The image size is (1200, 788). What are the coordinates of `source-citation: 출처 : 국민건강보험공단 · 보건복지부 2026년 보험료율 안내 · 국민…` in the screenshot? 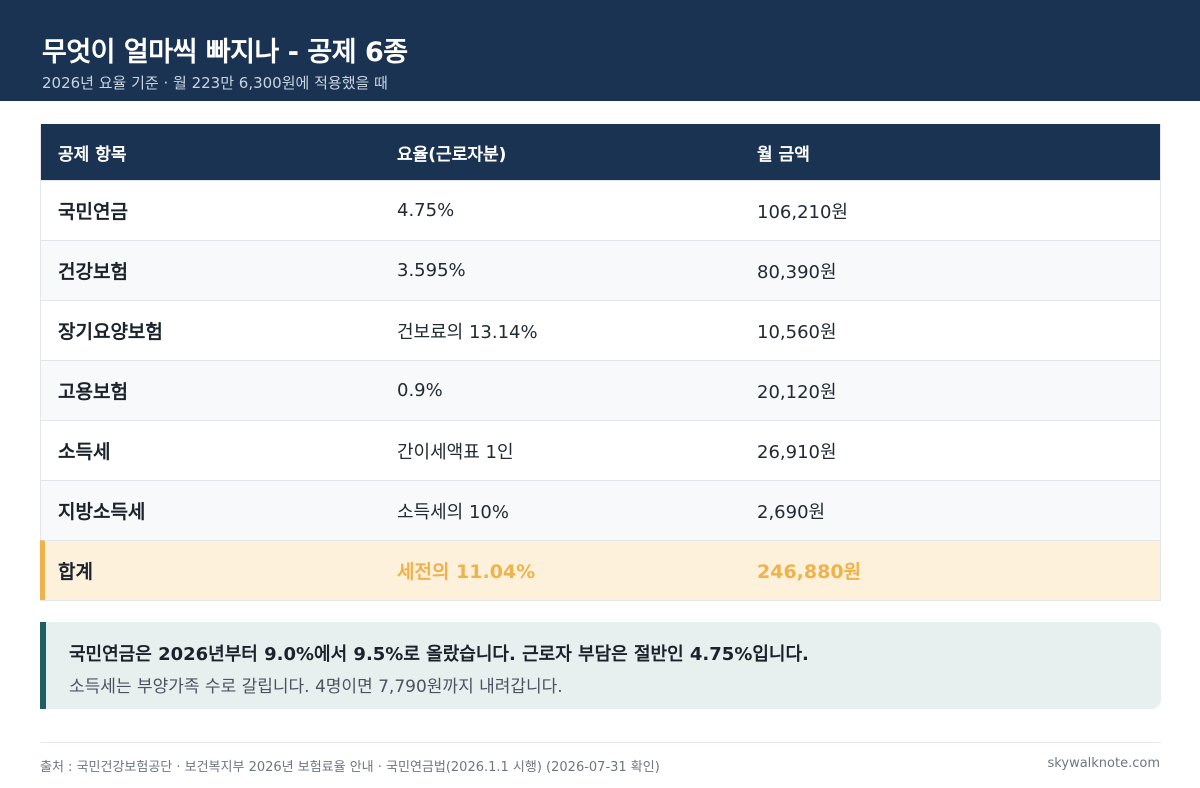 It's located at (350, 767).